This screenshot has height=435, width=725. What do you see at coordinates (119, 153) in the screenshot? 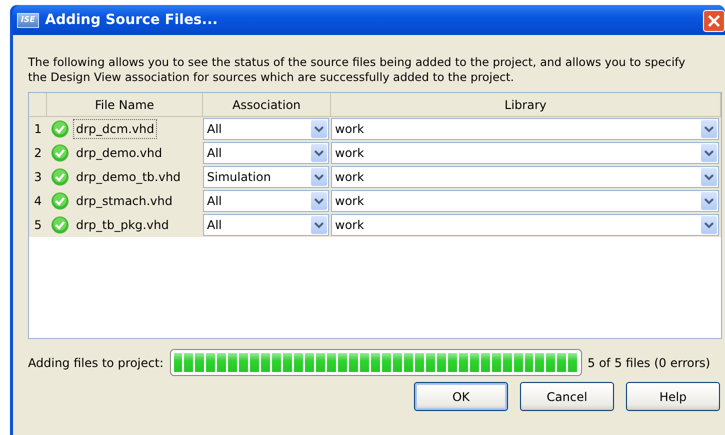
I see `file-name: drp_demo.vhd` at bounding box center [119, 153].